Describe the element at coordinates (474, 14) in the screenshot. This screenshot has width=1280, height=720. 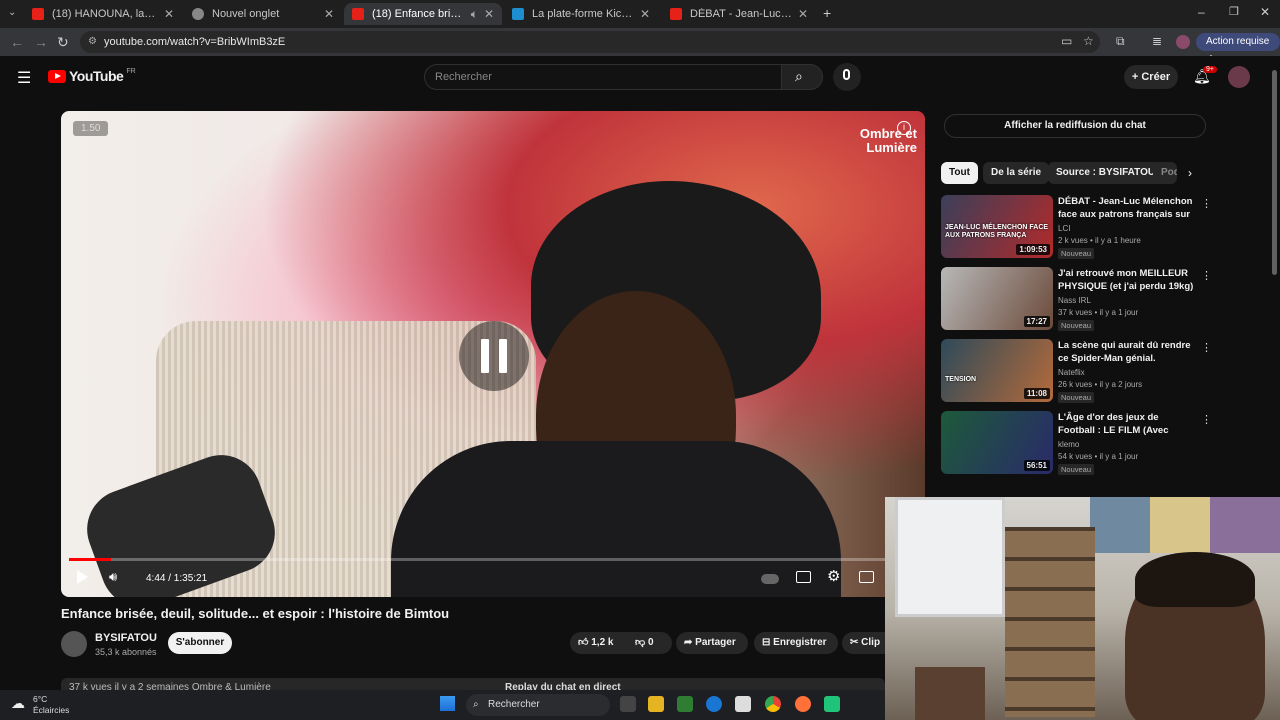
I see `speaker-icon: 🔈︎` at that location.